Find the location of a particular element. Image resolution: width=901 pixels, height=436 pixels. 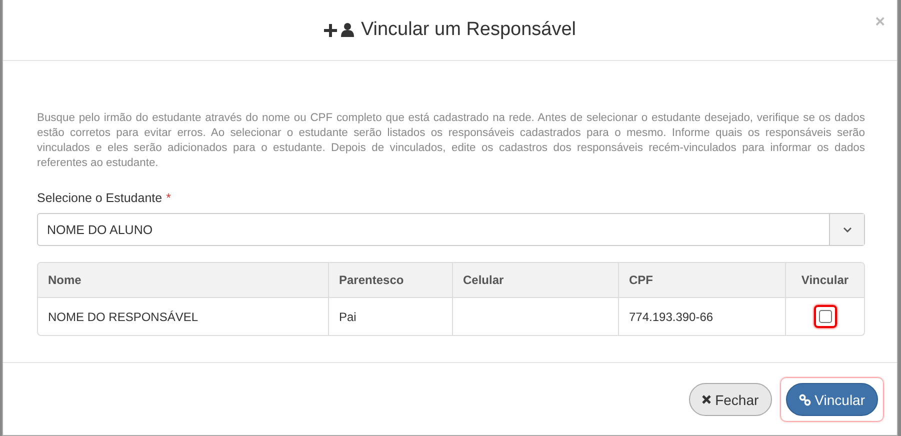

column-header: CPF is located at coordinates (702, 280).